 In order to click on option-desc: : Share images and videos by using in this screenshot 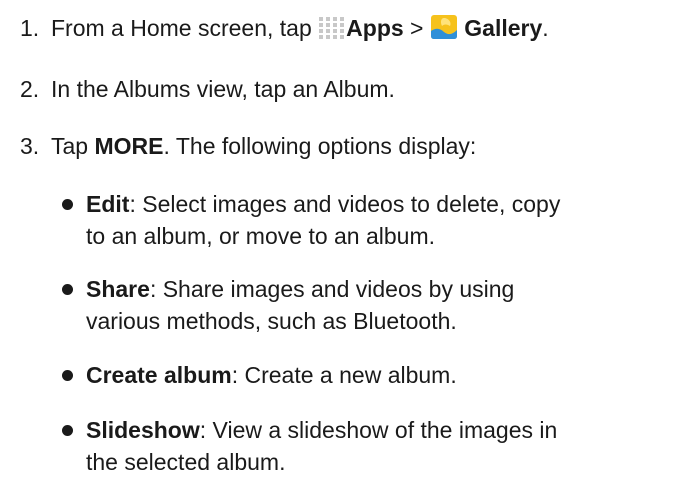, I will do `click(332, 289)`.